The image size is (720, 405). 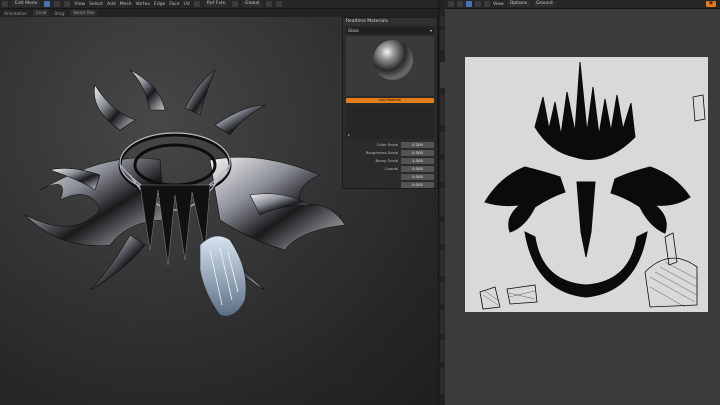 What do you see at coordinates (252, 4) in the screenshot?
I see `coordinate-space-dropdown: Global` at bounding box center [252, 4].